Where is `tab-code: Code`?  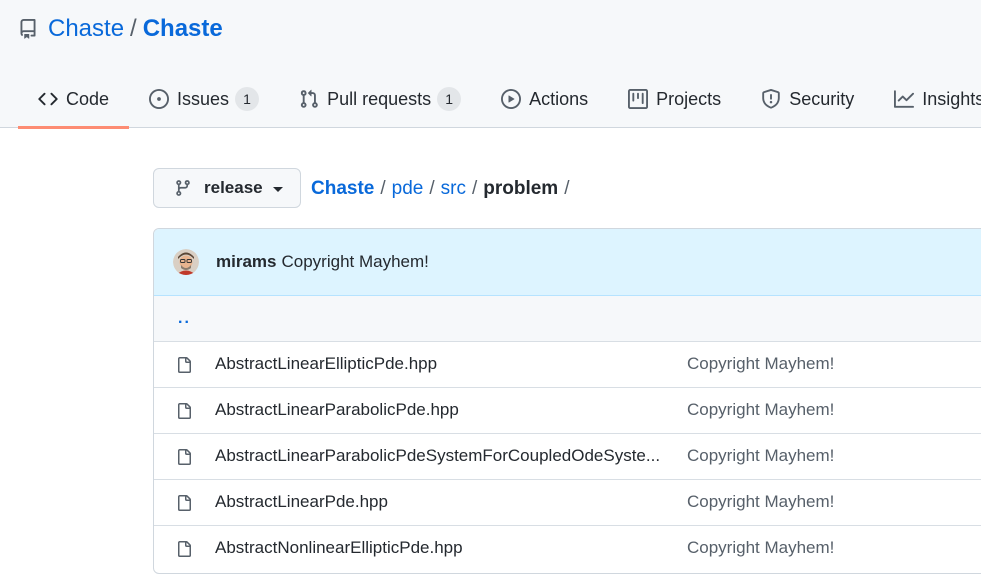 tab-code: Code is located at coordinates (74, 99).